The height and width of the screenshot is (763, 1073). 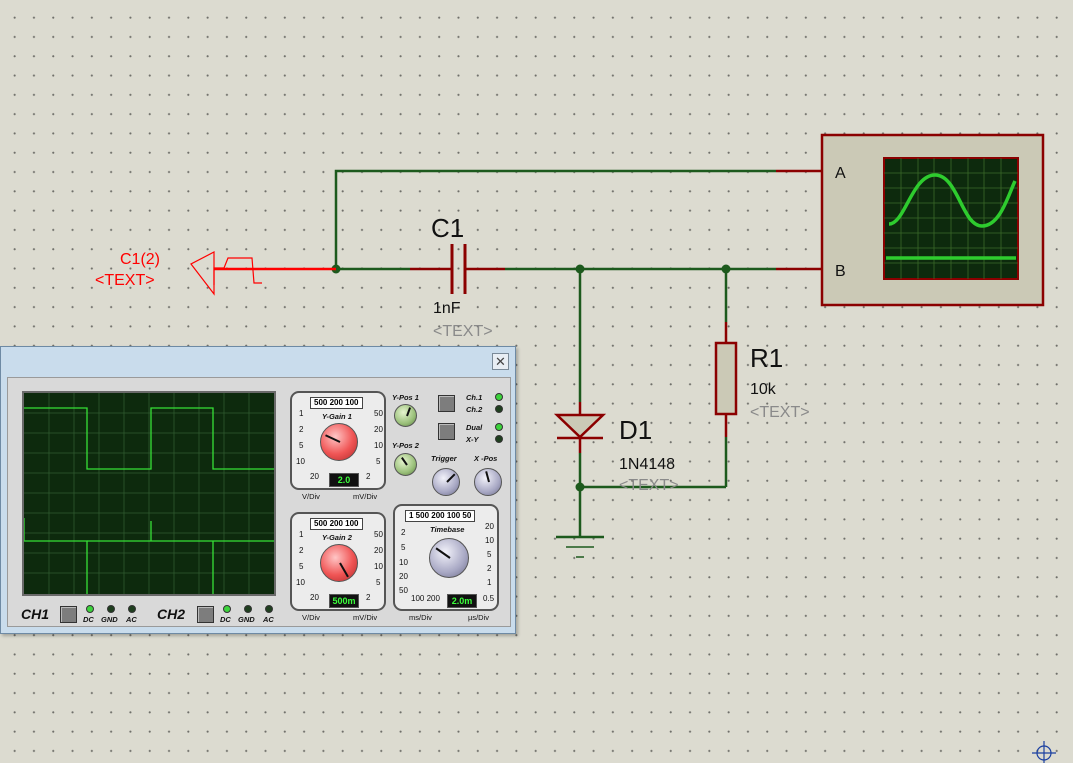 What do you see at coordinates (763, 389) in the screenshot?
I see `resistor-value: 10k` at bounding box center [763, 389].